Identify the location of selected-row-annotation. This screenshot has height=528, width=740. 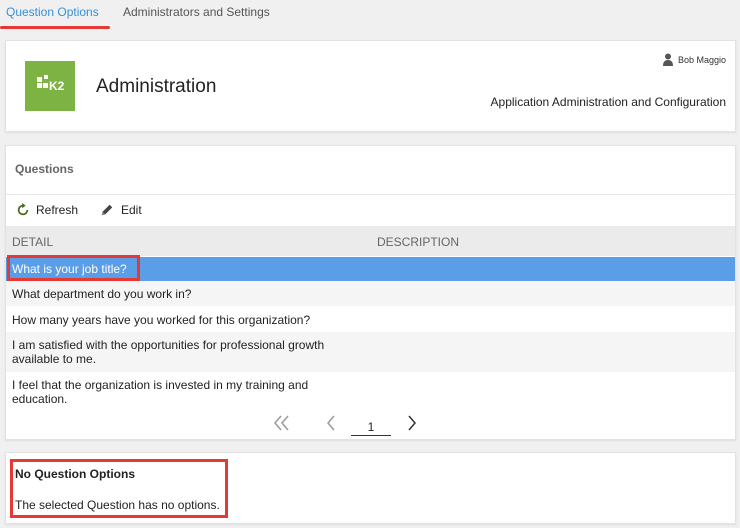
(73, 268).